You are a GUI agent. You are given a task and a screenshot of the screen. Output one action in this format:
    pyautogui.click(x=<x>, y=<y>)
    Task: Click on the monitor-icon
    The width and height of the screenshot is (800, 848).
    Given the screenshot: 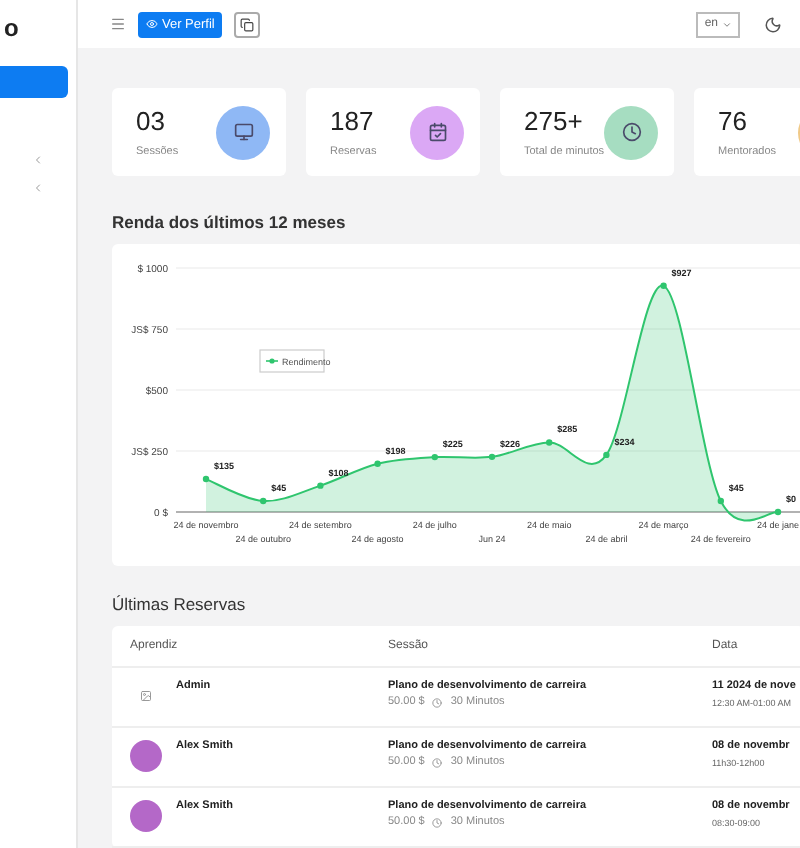 What is the action you would take?
    pyautogui.click(x=243, y=132)
    